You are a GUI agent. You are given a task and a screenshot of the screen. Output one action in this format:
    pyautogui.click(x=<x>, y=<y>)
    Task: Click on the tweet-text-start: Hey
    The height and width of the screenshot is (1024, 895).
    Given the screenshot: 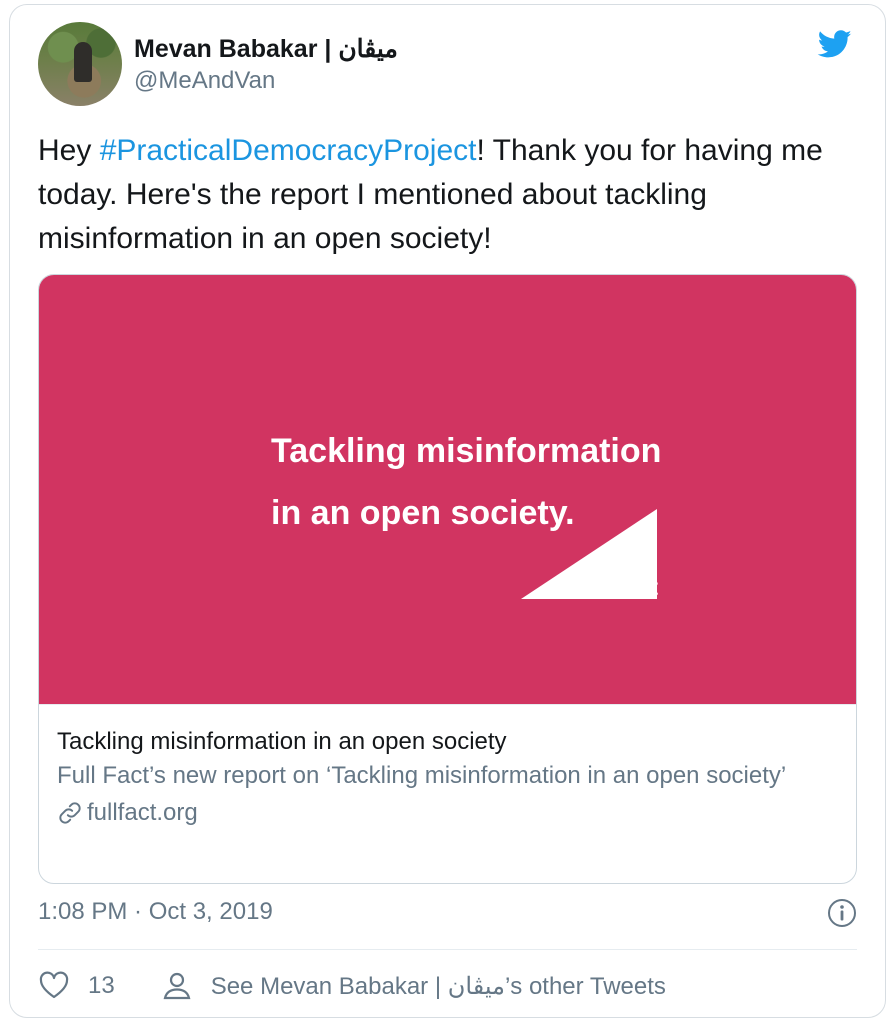 What is the action you would take?
    pyautogui.click(x=69, y=150)
    